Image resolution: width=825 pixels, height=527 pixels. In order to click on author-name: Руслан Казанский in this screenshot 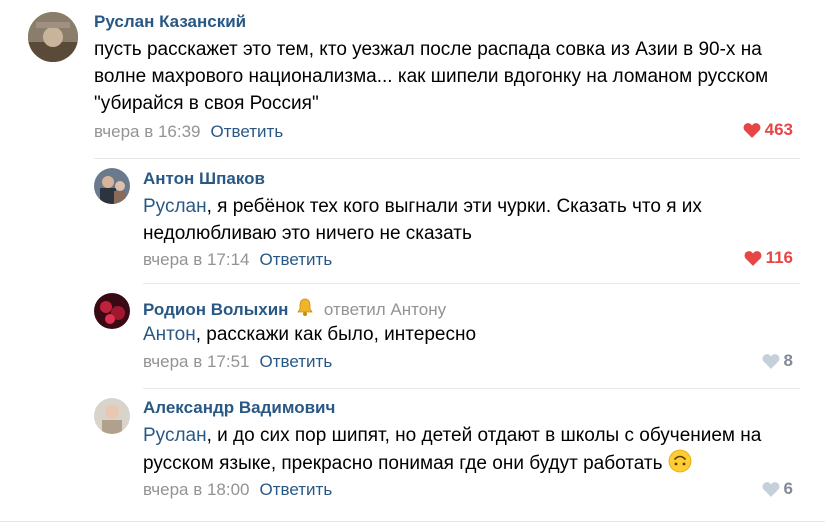, I will do `click(170, 22)`.